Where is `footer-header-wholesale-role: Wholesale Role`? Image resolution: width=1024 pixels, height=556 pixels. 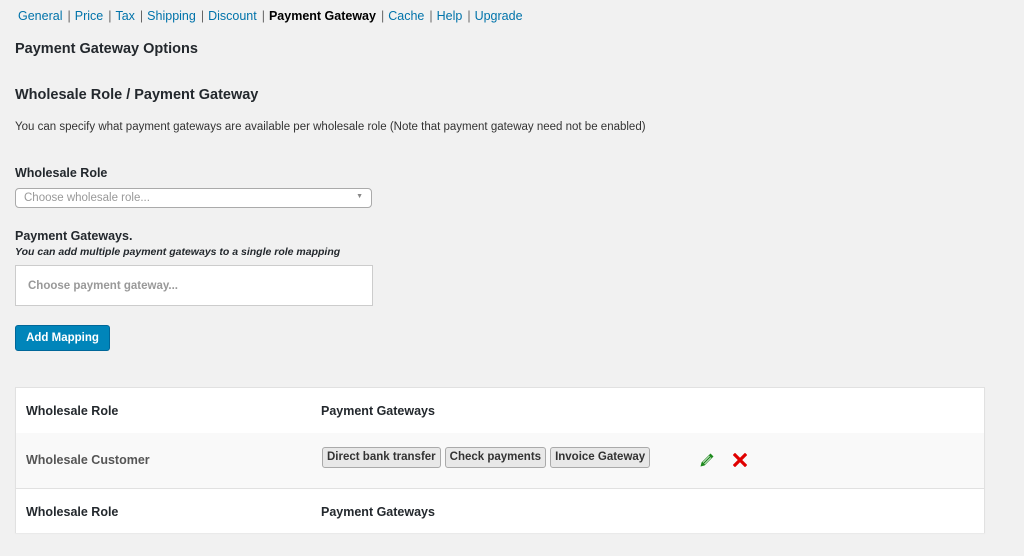
footer-header-wholesale-role: Wholesale Role is located at coordinates (72, 512).